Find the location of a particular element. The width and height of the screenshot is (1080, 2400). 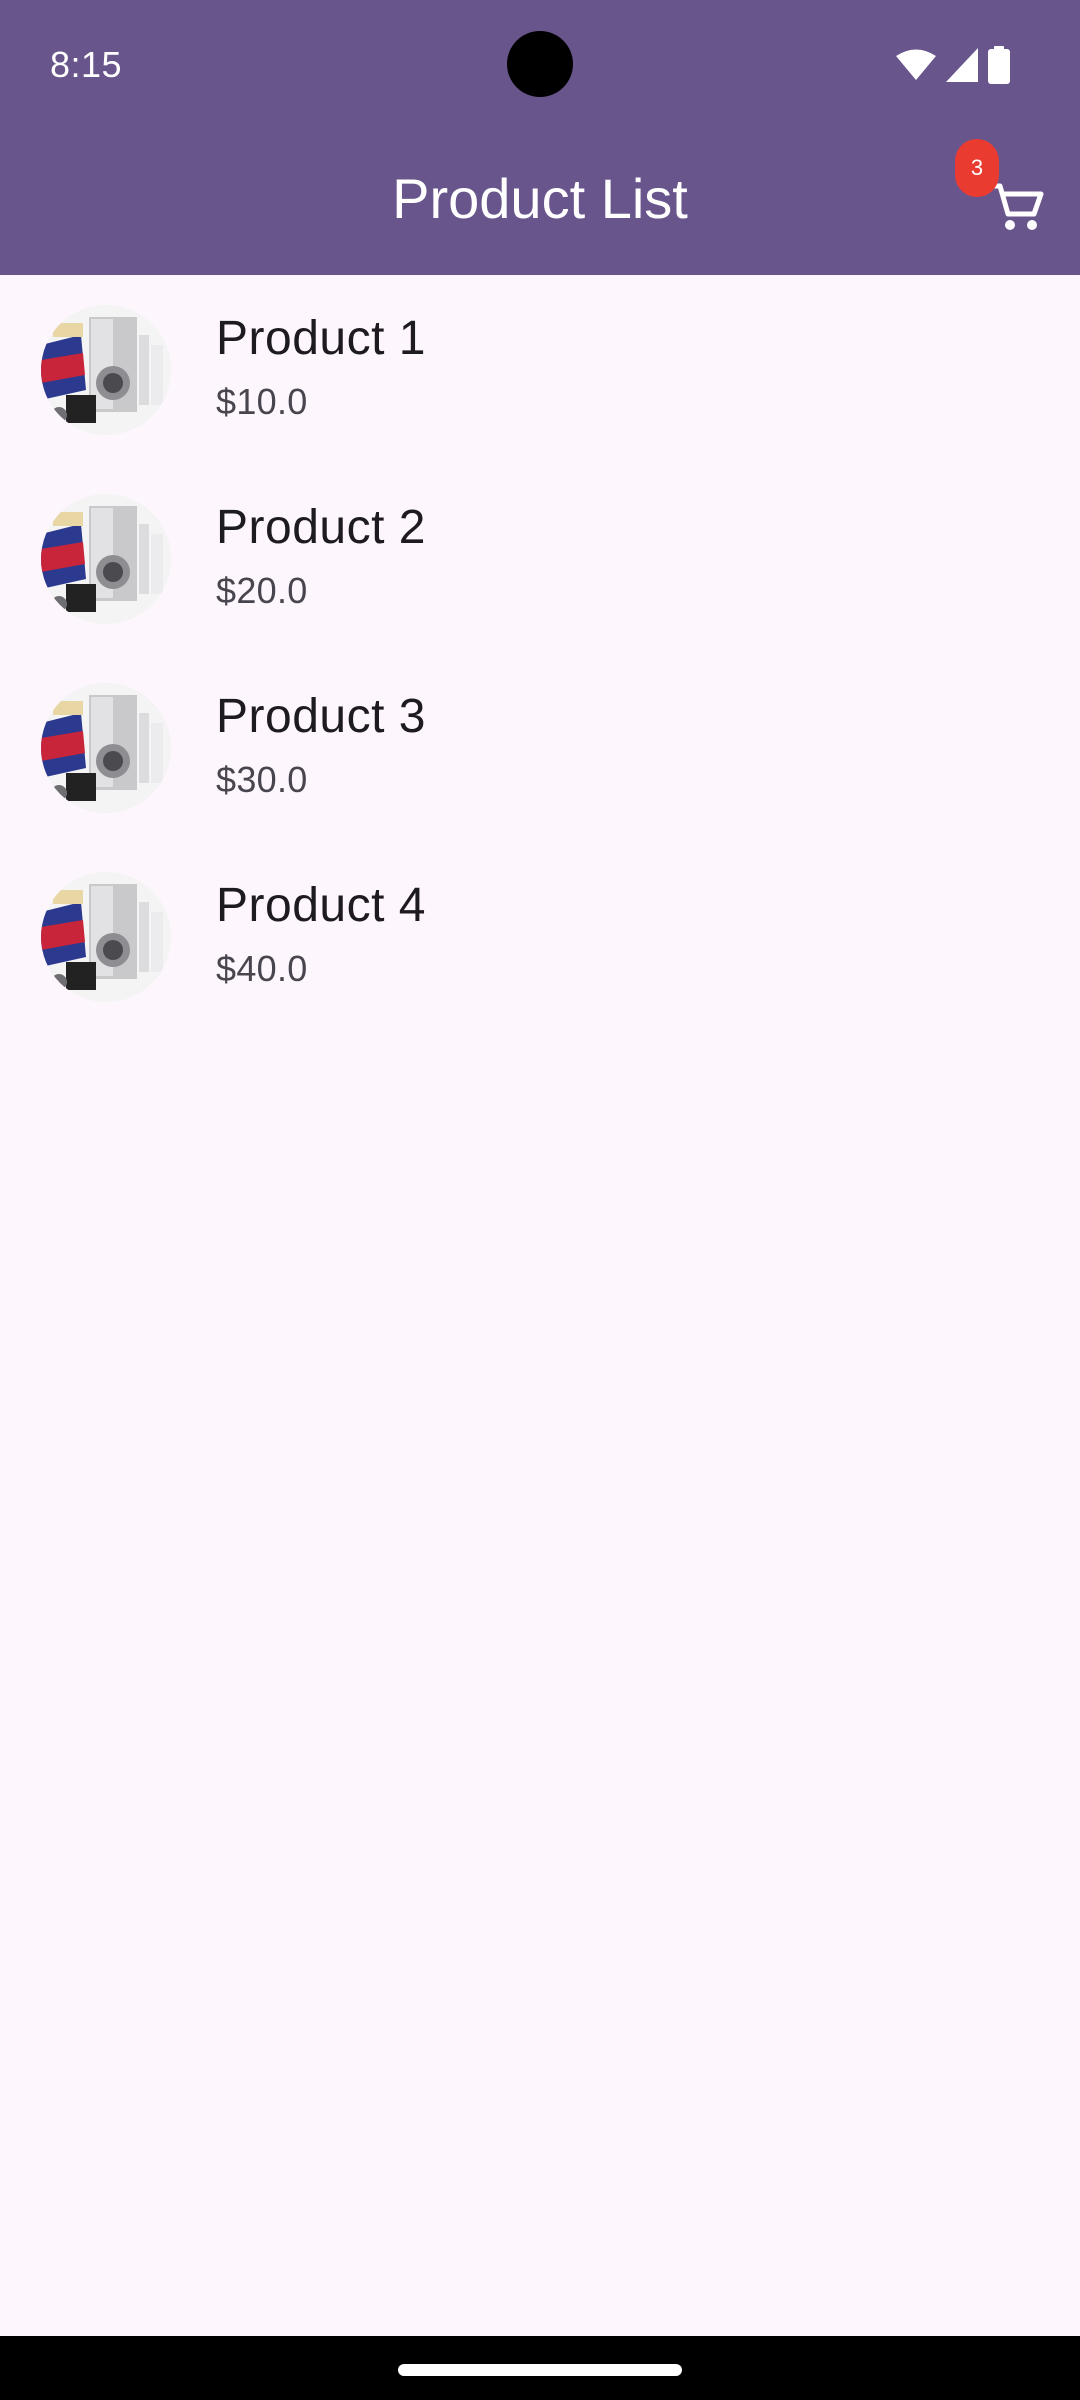

top-app-area: 8:15 Product List 3 is located at coordinates (540, 137).